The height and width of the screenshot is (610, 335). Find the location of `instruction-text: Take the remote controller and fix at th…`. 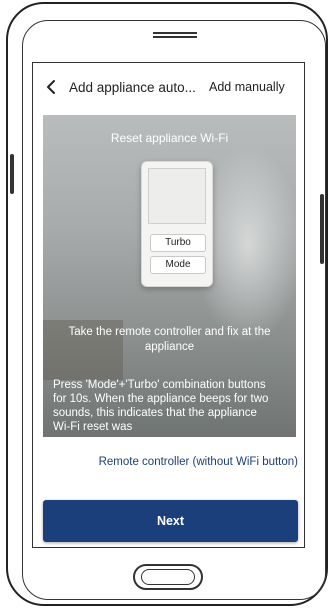

instruction-text: Take the remote controller and fix at th… is located at coordinates (169, 339).